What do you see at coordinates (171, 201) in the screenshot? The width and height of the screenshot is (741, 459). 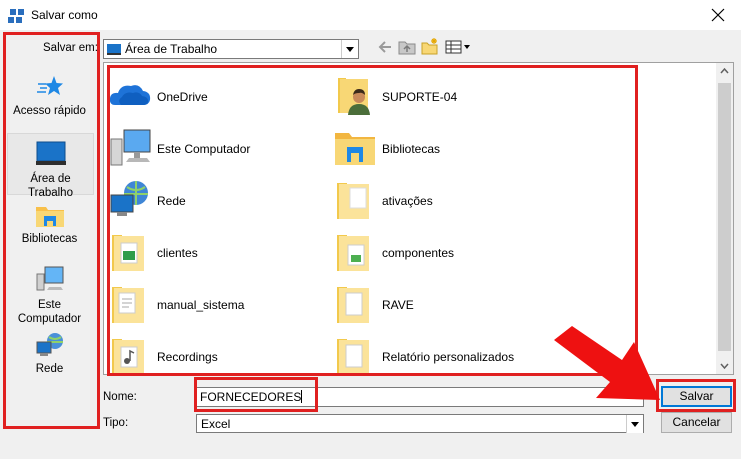 I see `file-name: Rede` at bounding box center [171, 201].